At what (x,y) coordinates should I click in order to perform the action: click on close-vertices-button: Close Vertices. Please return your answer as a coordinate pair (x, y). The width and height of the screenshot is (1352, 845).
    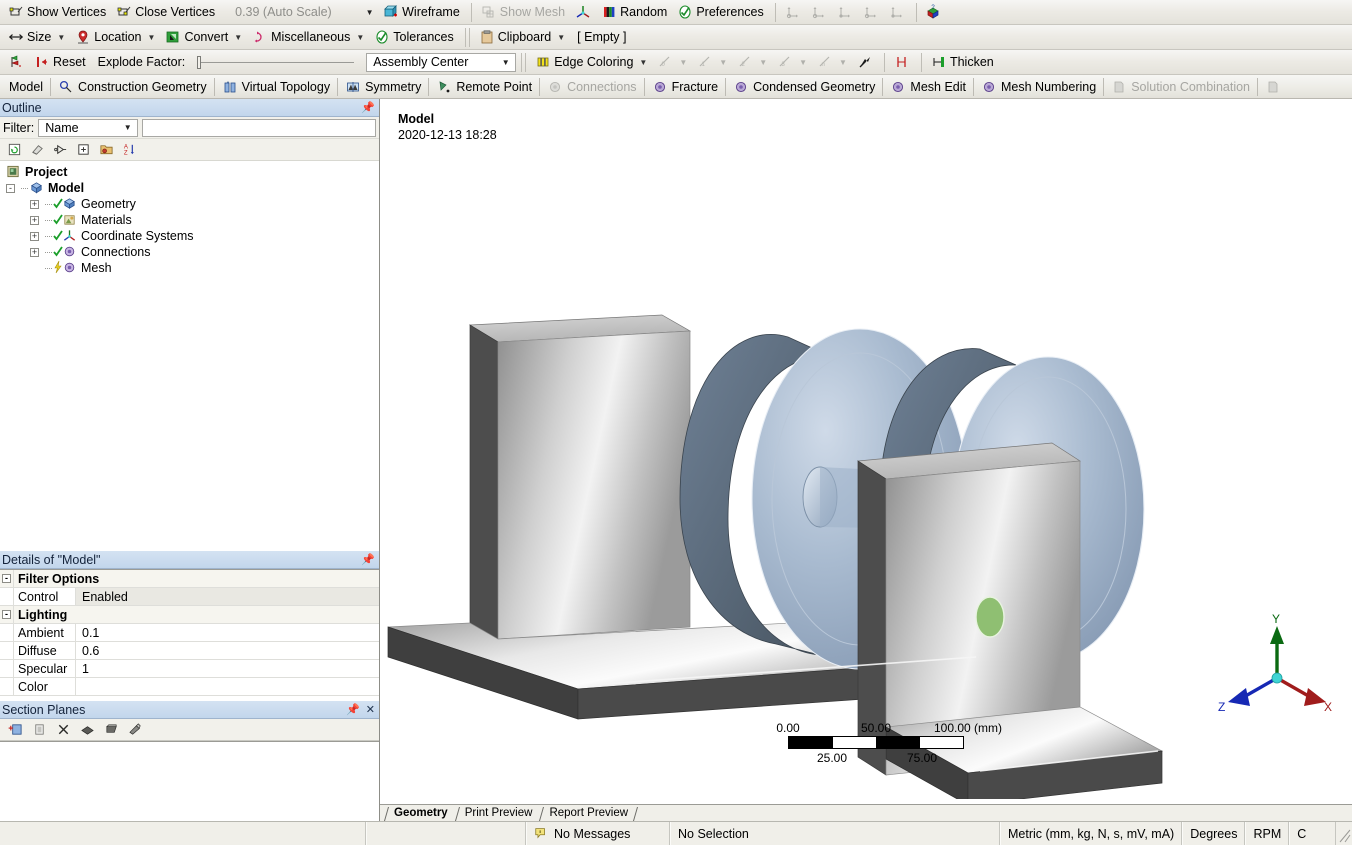
    Looking at the image, I should click on (166, 12).